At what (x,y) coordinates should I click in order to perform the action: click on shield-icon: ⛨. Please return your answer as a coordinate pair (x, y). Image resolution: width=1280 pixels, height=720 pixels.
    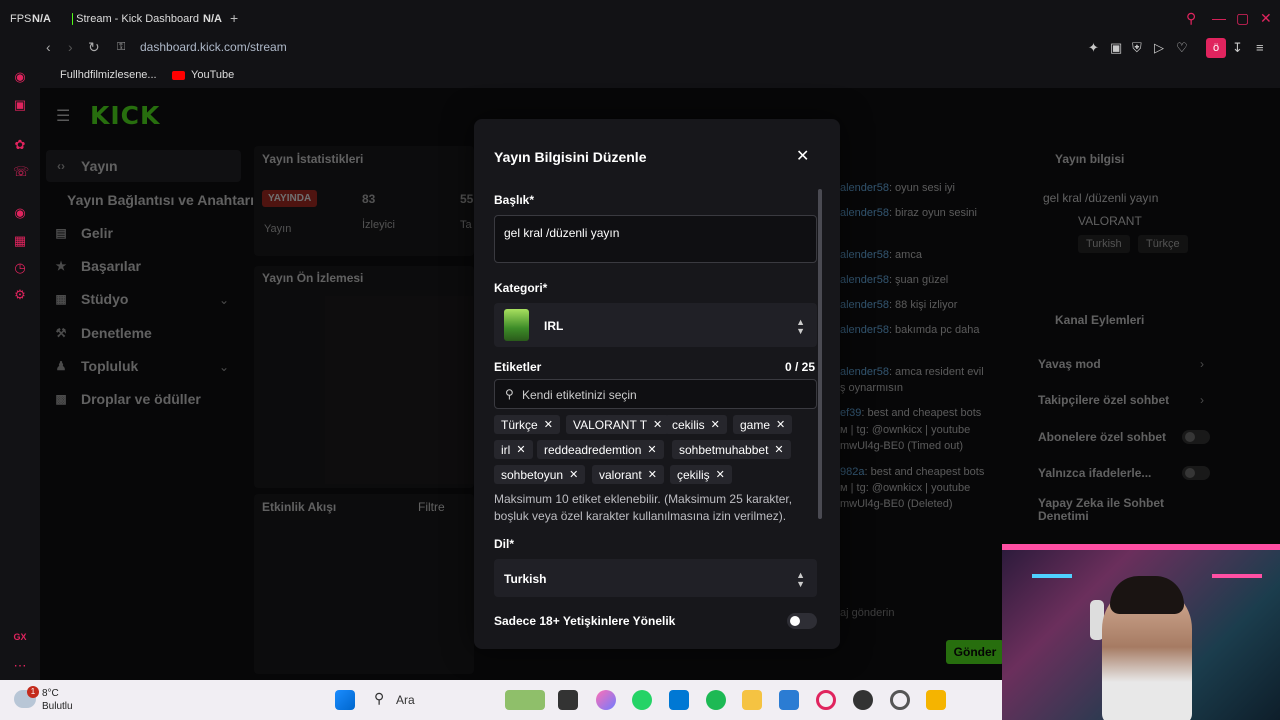
    Looking at the image, I should click on (1137, 48).